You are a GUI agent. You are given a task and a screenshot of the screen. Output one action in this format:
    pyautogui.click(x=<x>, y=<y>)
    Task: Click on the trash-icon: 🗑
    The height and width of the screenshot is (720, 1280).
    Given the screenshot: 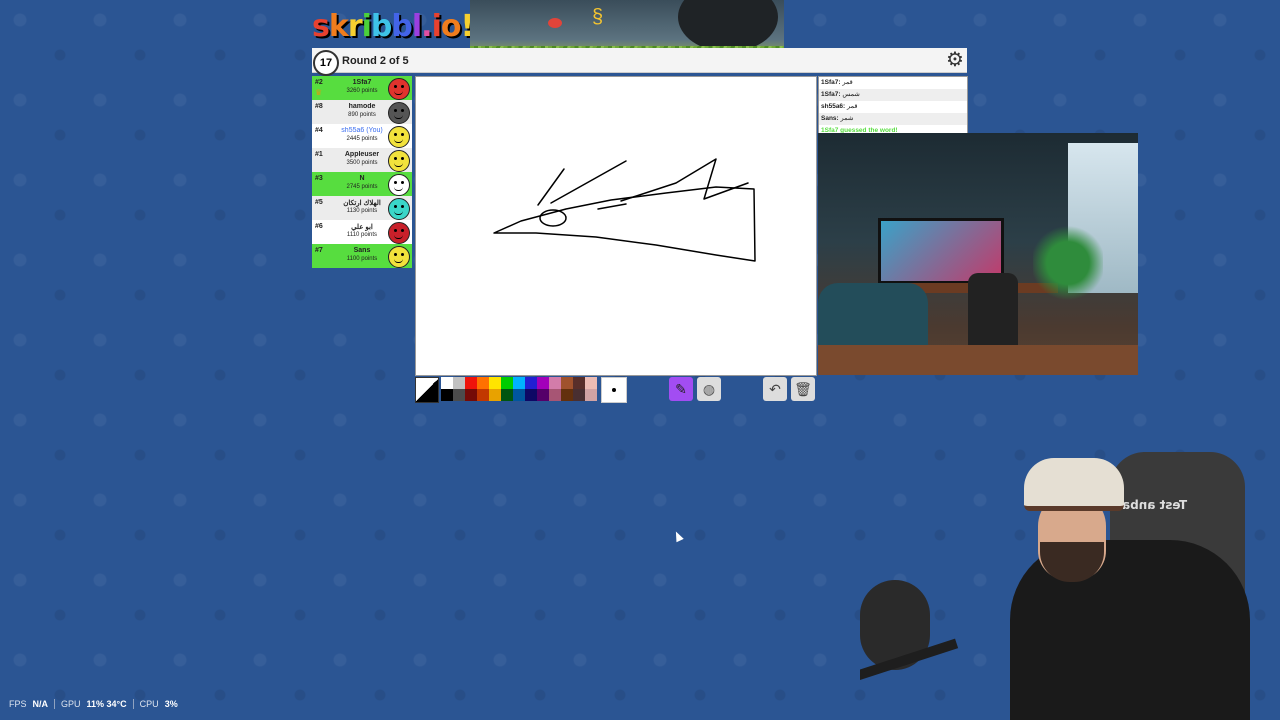 What is the action you would take?
    pyautogui.click(x=803, y=389)
    